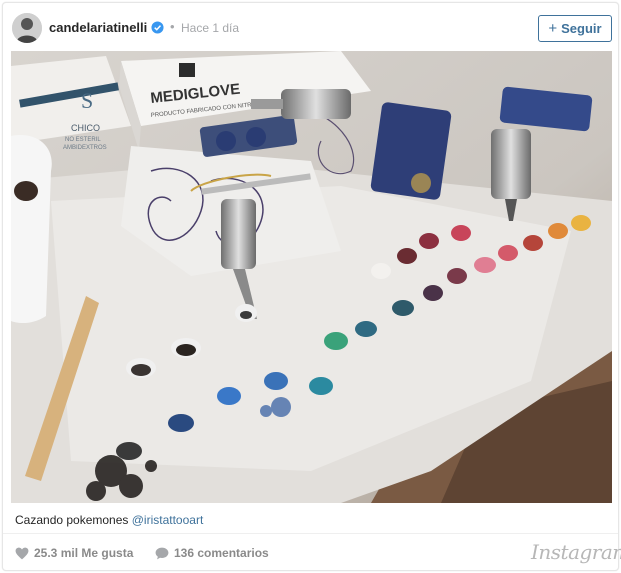 The height and width of the screenshot is (573, 621). Describe the element at coordinates (73, 520) in the screenshot. I see `caption-text: Cazando pokemones` at that location.